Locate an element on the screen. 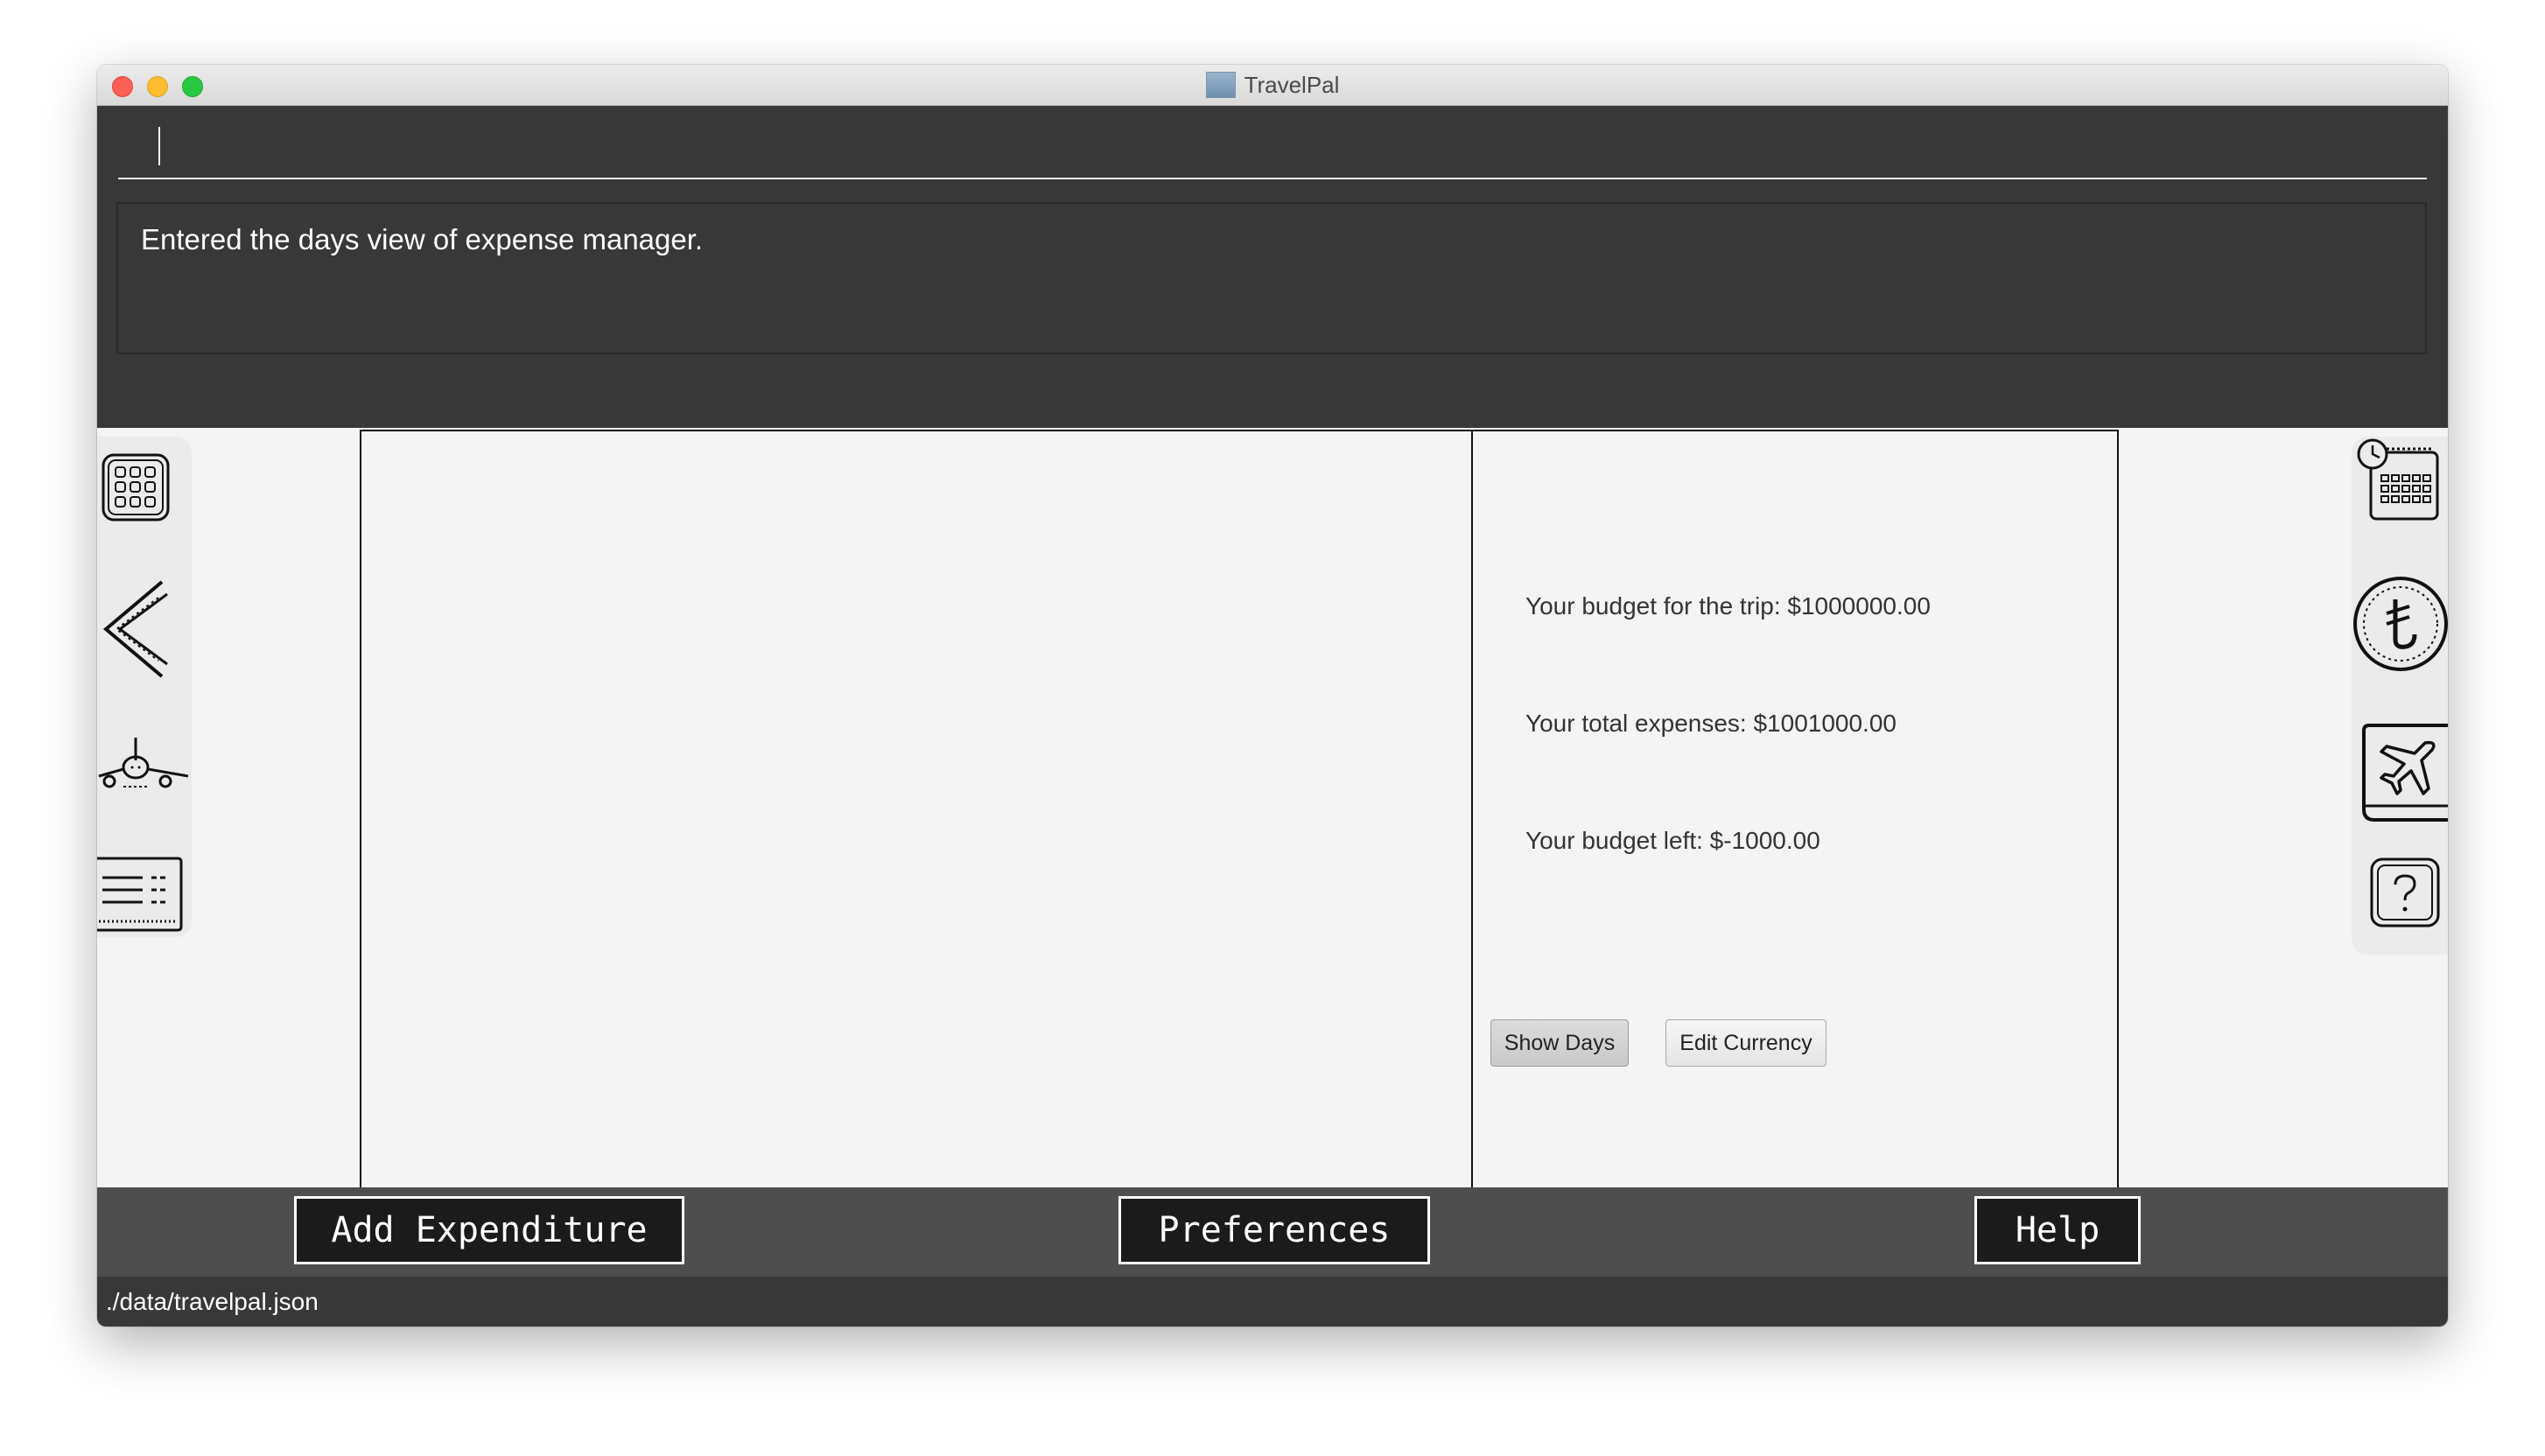 The height and width of the screenshot is (1456, 2545). add-expenditure-button: Add Expenditure is located at coordinates (489, 1230).